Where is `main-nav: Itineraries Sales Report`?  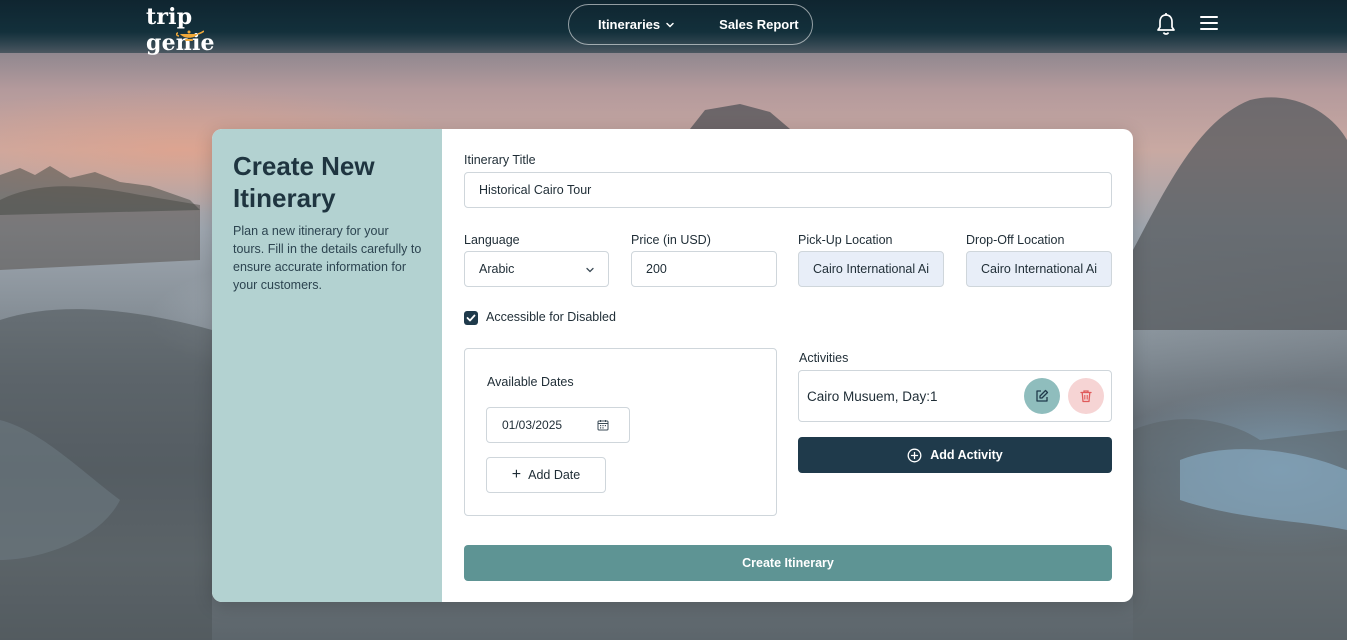
main-nav: Itineraries Sales Report is located at coordinates (690, 24).